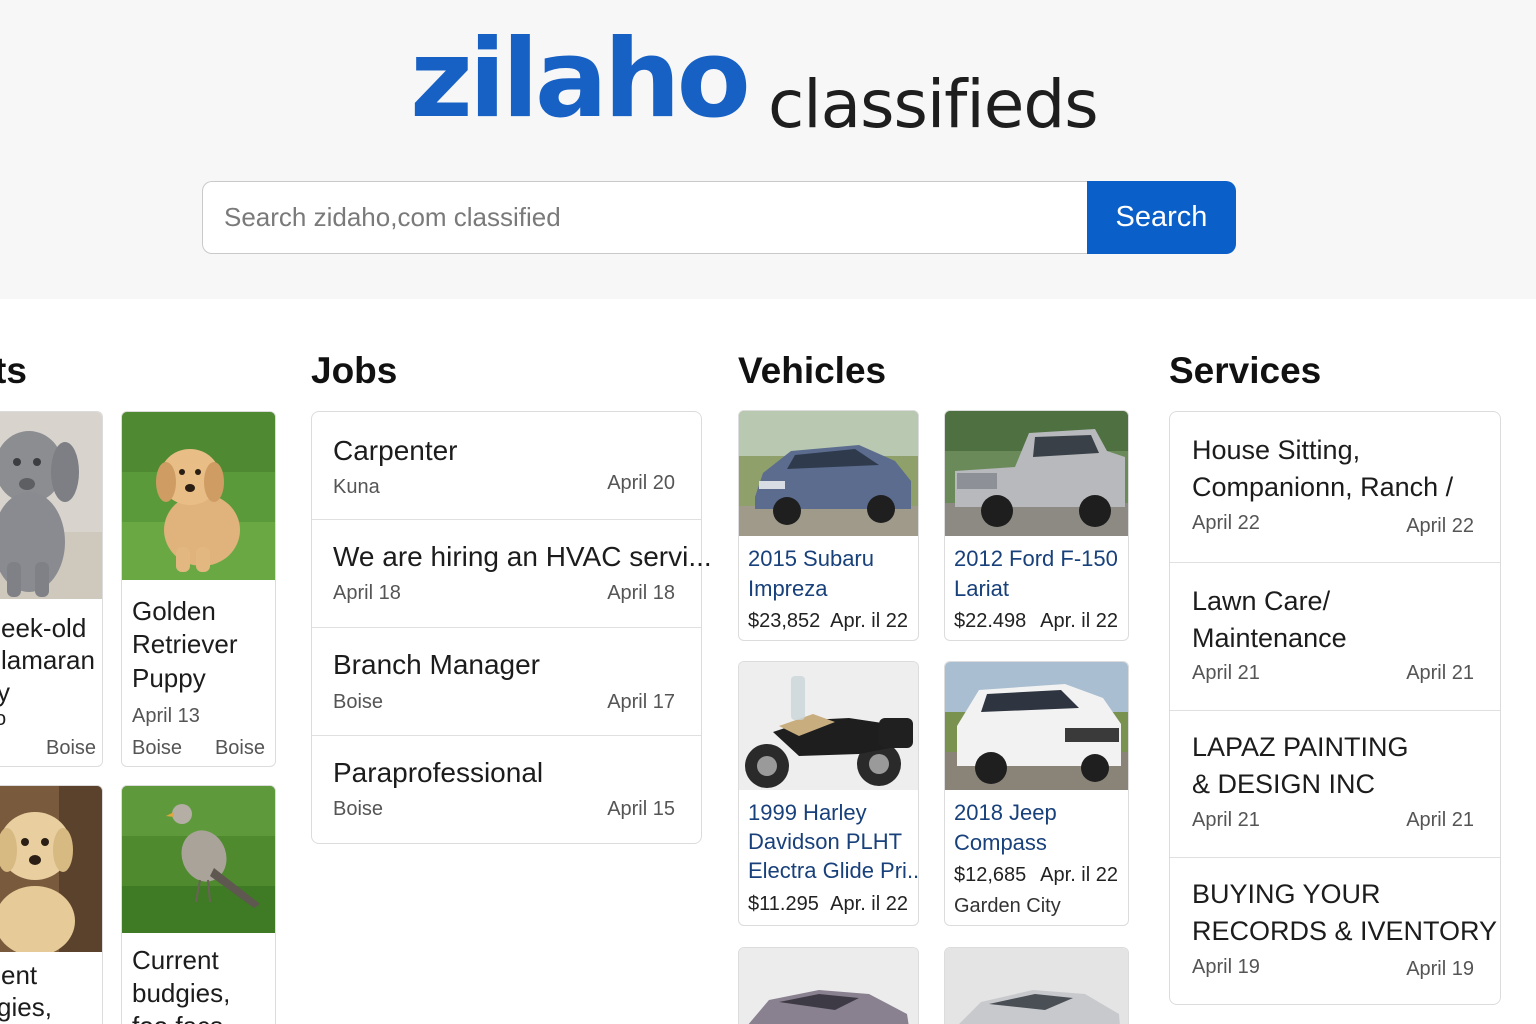 This screenshot has width=1536, height=1024. I want to click on vehicle-title-line: Impreza, so click(788, 588).